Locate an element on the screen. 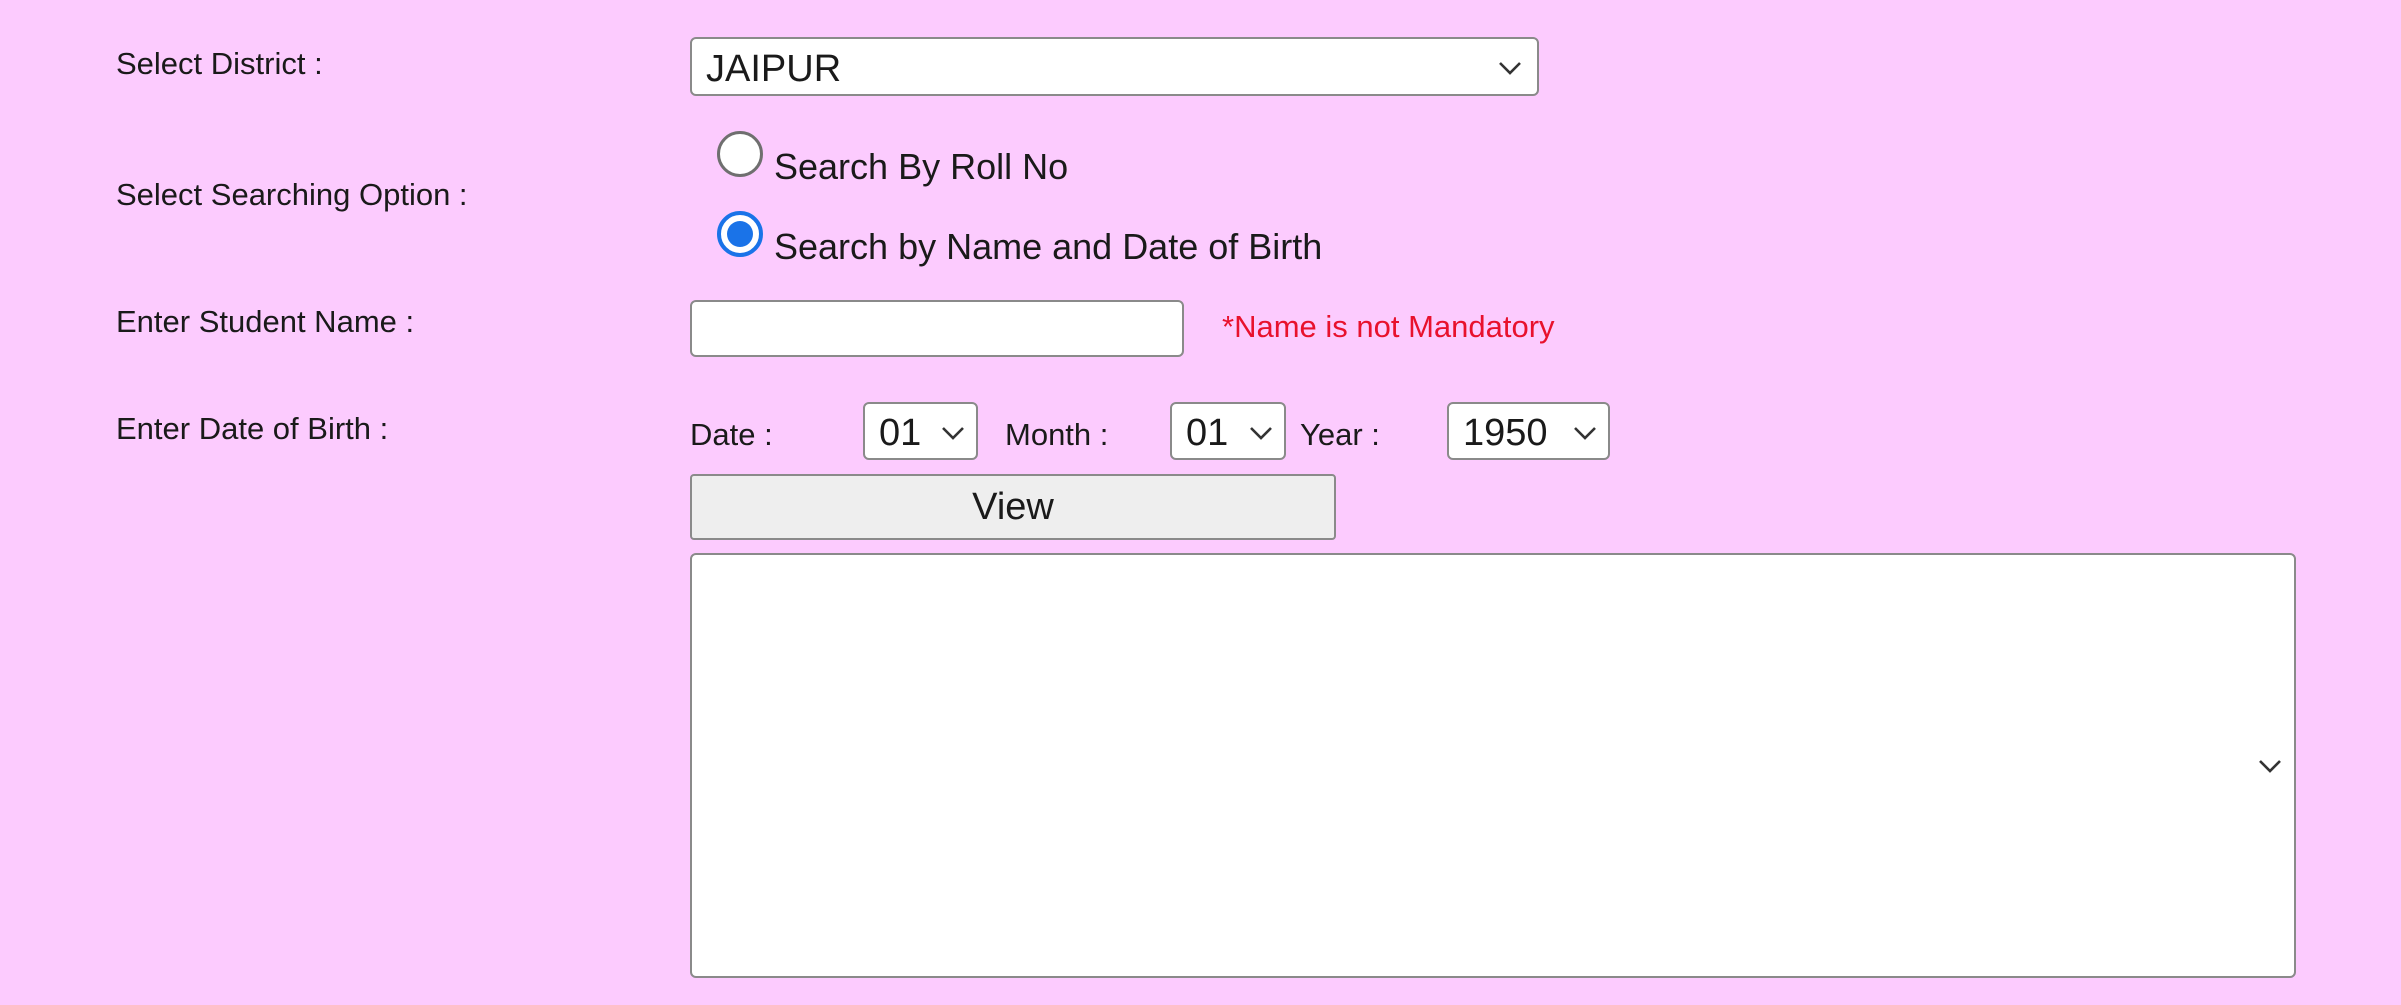  year-select: 1950 is located at coordinates (1528, 431).